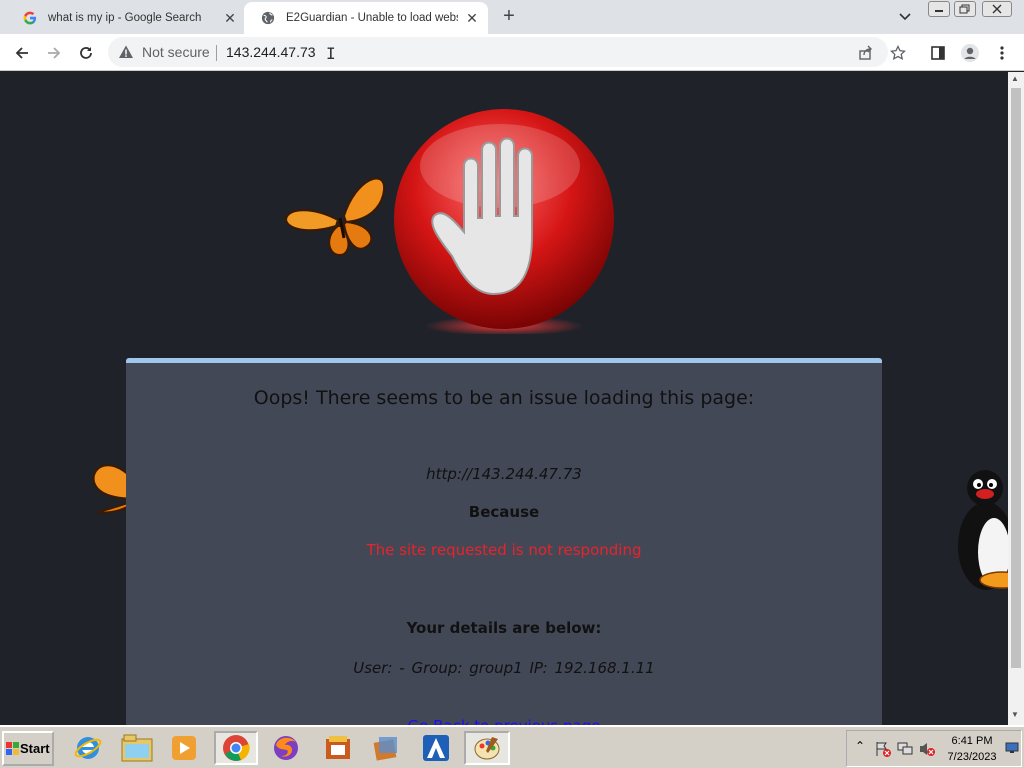 The height and width of the screenshot is (768, 1024). I want to click on go-back-link: Go Back to previous page, so click(504, 721).